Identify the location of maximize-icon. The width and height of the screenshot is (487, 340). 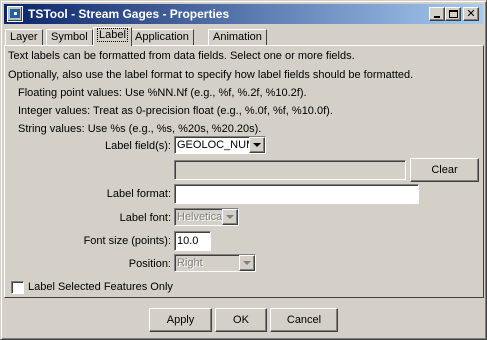
(453, 14).